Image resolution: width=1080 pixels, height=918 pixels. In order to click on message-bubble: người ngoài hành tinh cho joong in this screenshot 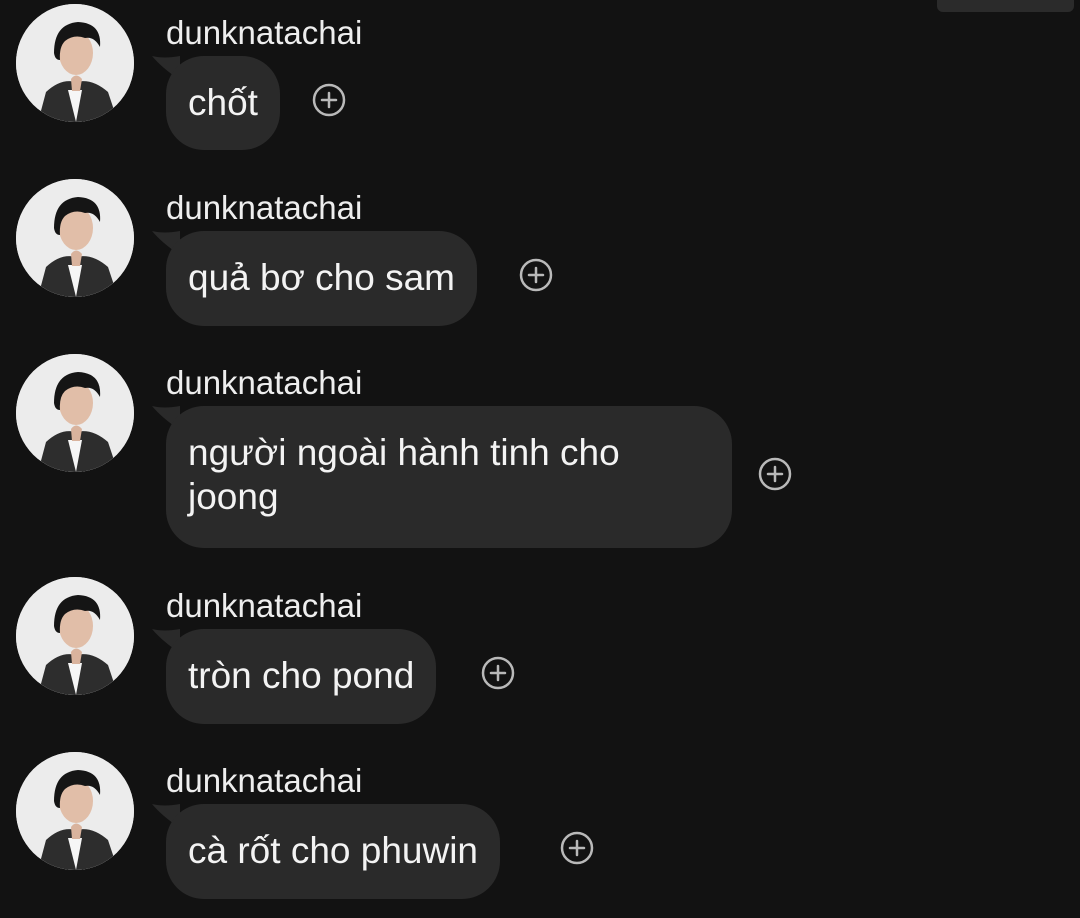, I will do `click(449, 477)`.